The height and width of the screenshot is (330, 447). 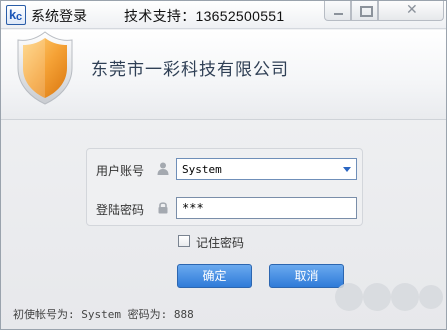 What do you see at coordinates (220, 242) in the screenshot?
I see `remember-label: 记住密码` at bounding box center [220, 242].